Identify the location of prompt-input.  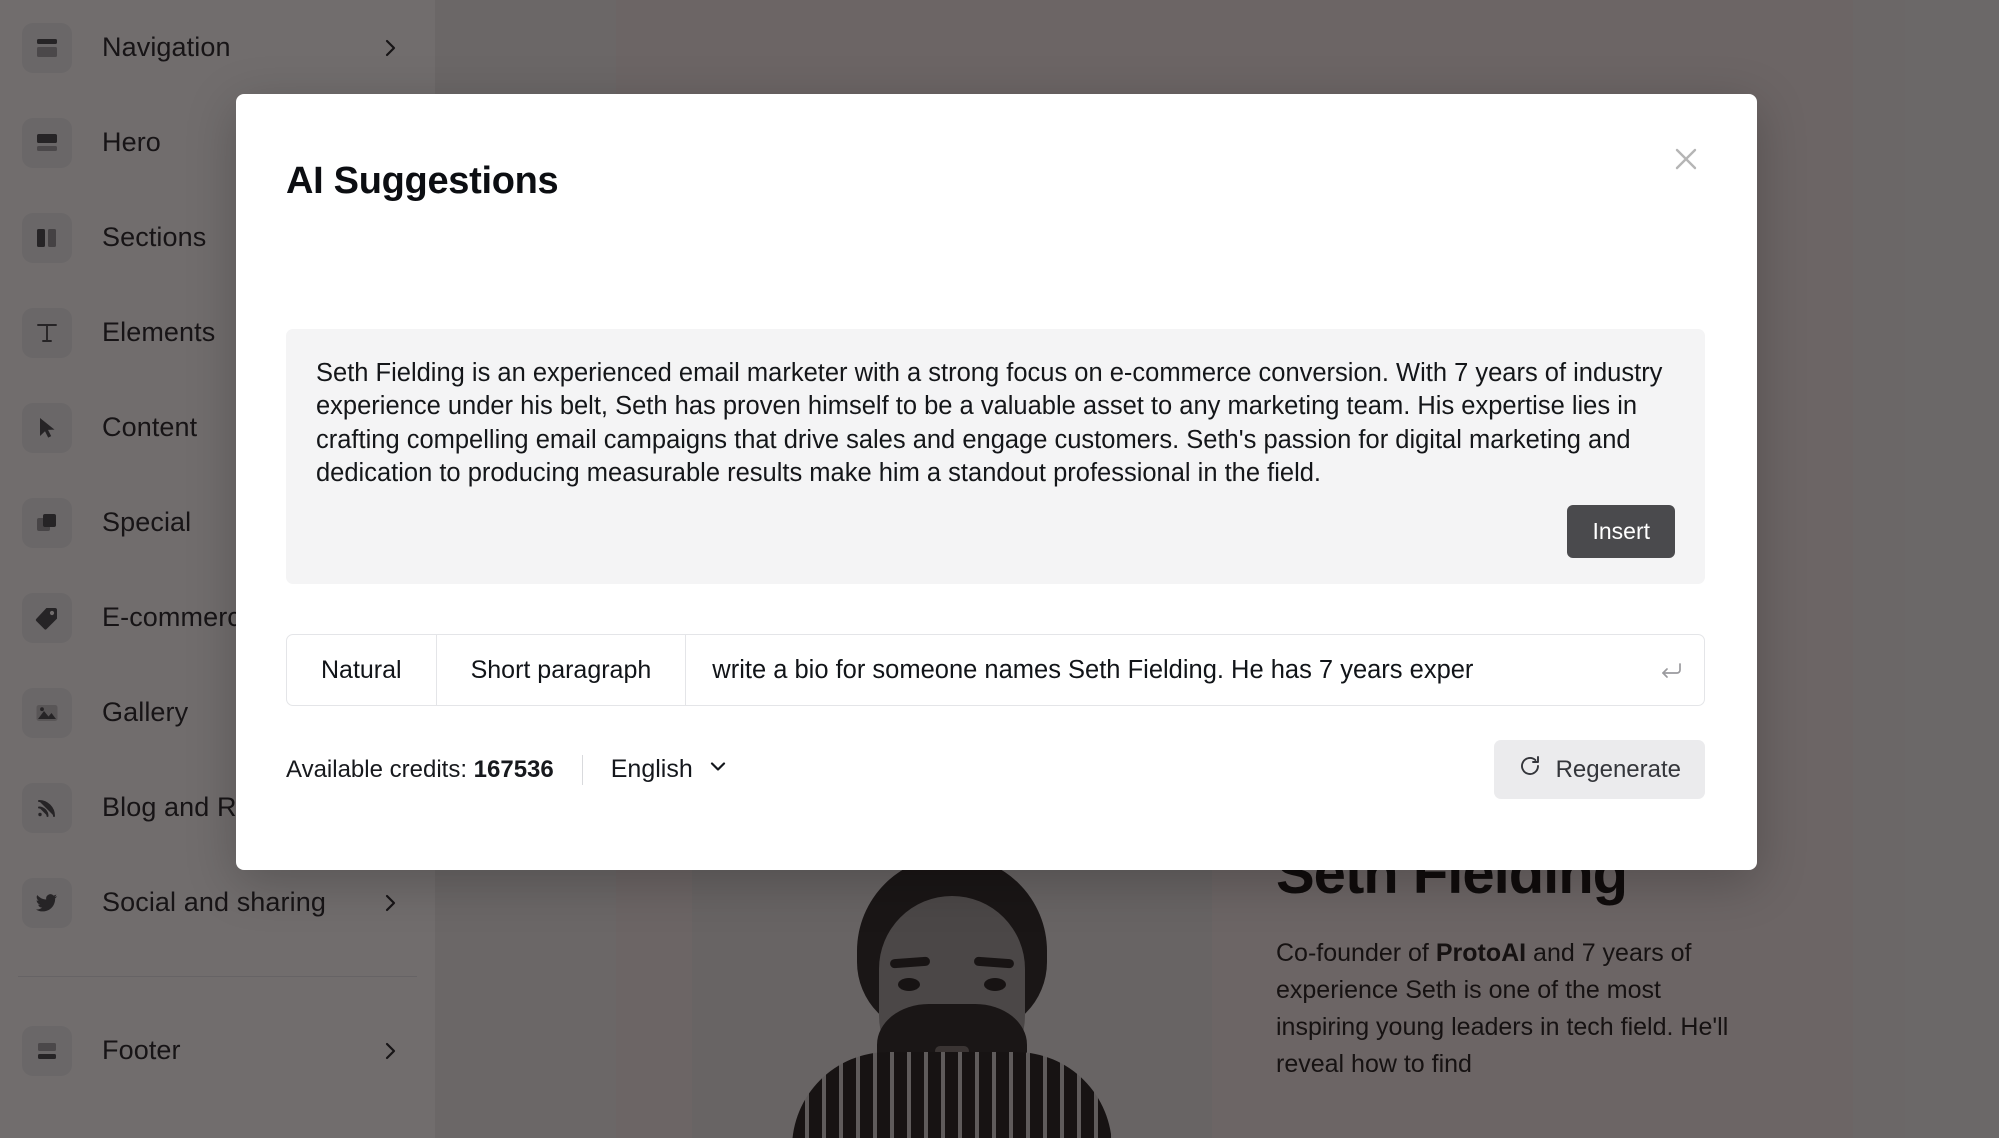
(1179, 670).